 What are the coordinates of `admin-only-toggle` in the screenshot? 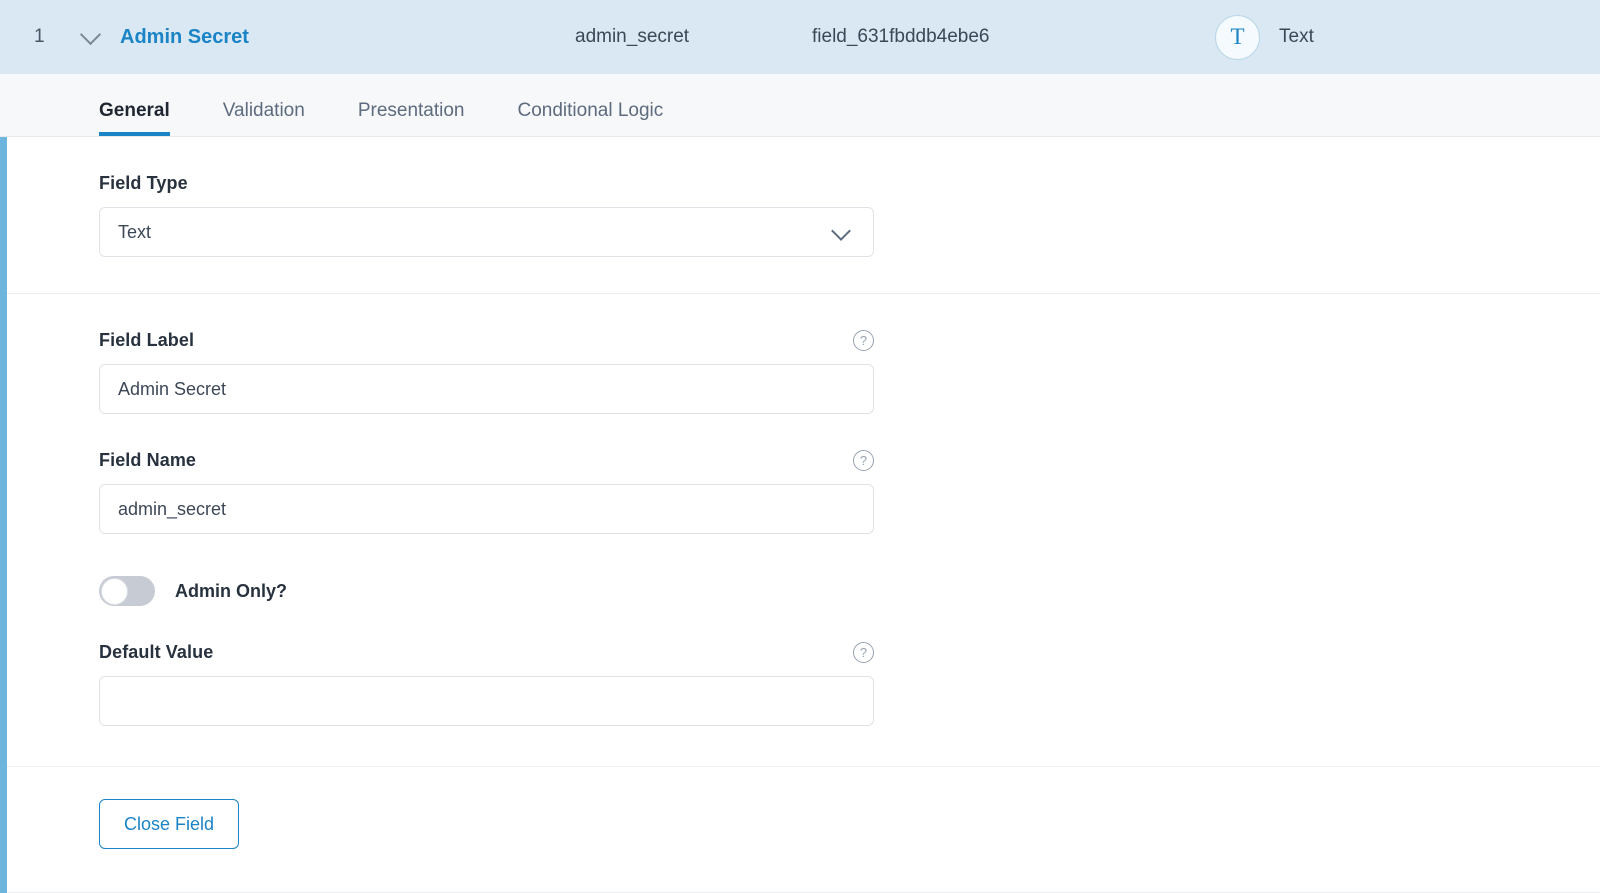 It's located at (127, 591).